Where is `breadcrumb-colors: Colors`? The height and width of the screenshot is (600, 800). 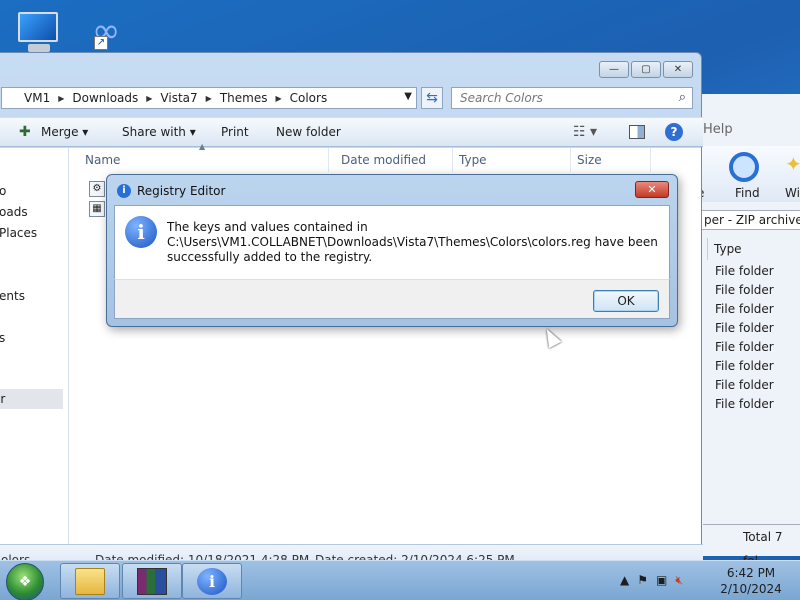 breadcrumb-colors: Colors is located at coordinates (309, 98).